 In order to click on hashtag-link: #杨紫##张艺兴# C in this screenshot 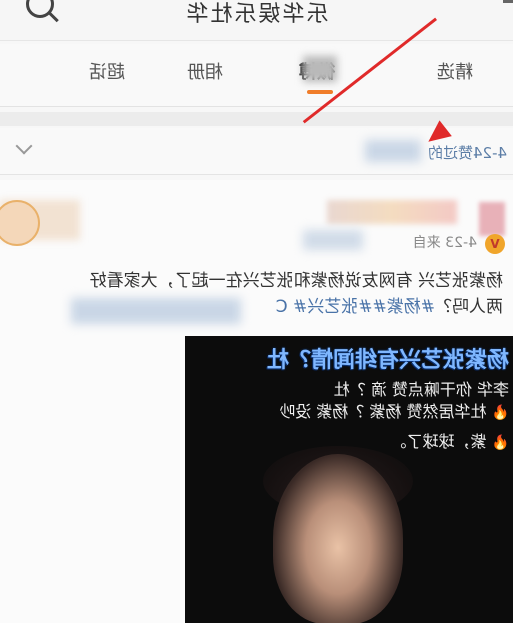, I will do `click(355, 307)`.